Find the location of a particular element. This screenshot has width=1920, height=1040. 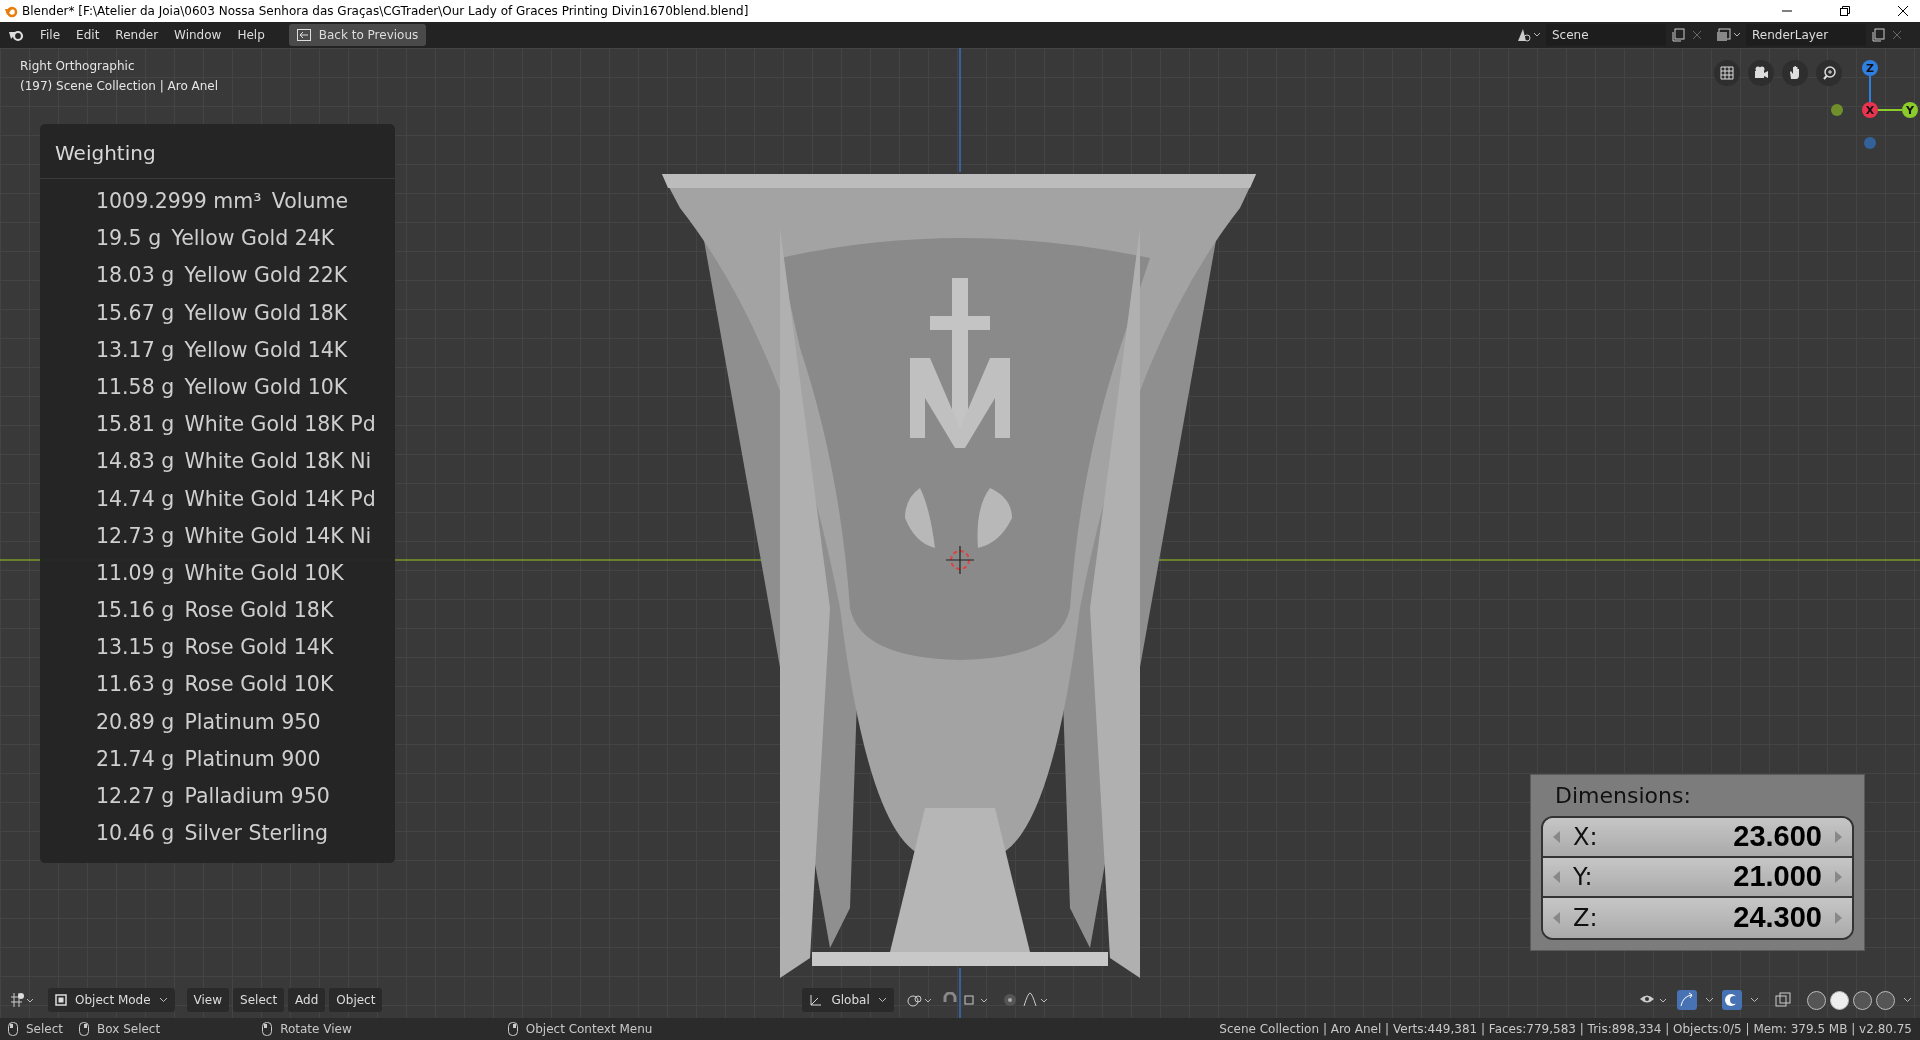

shortcut-hint: Rotate View is located at coordinates (316, 1029).